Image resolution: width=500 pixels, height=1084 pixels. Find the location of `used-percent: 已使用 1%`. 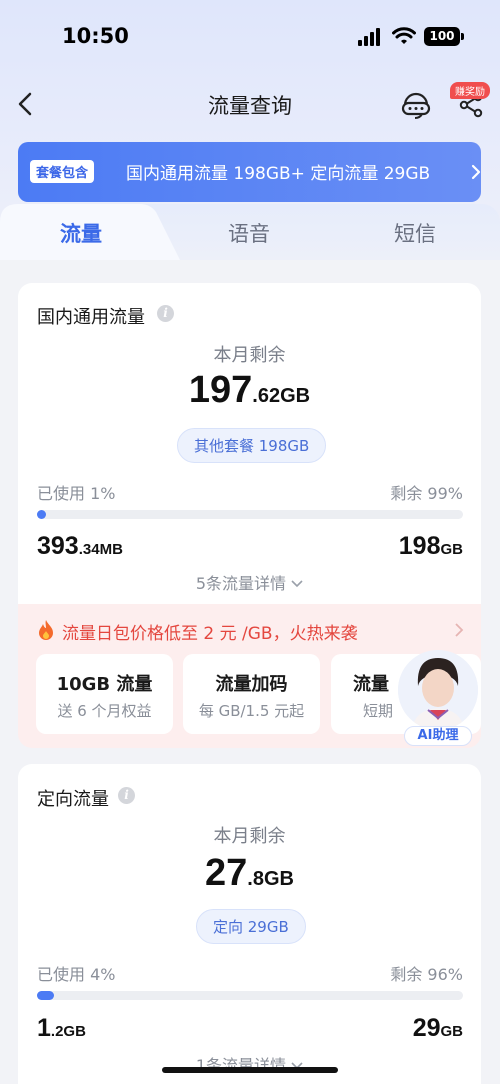

used-percent: 已使用 1% is located at coordinates (76, 493).